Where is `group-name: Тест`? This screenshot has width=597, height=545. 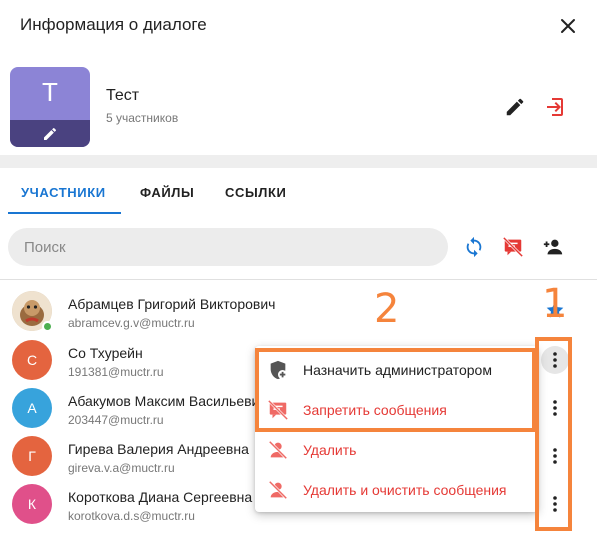 group-name: Тест is located at coordinates (123, 95).